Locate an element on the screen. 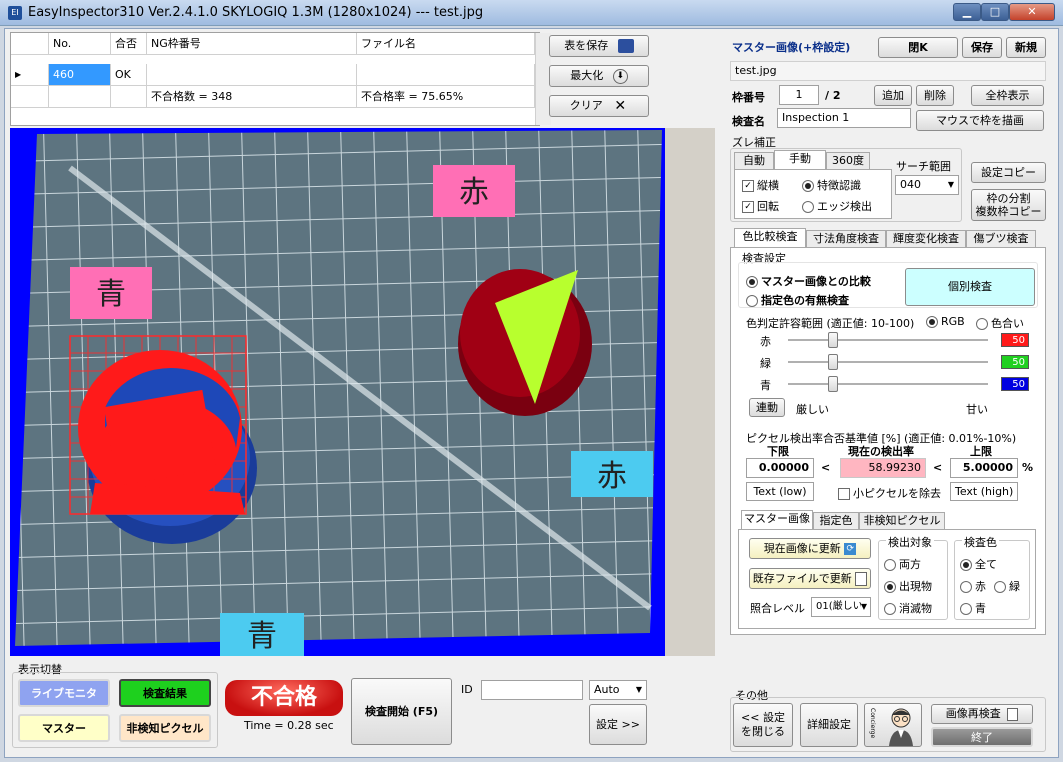  table-cell-result is located at coordinates (129, 97).